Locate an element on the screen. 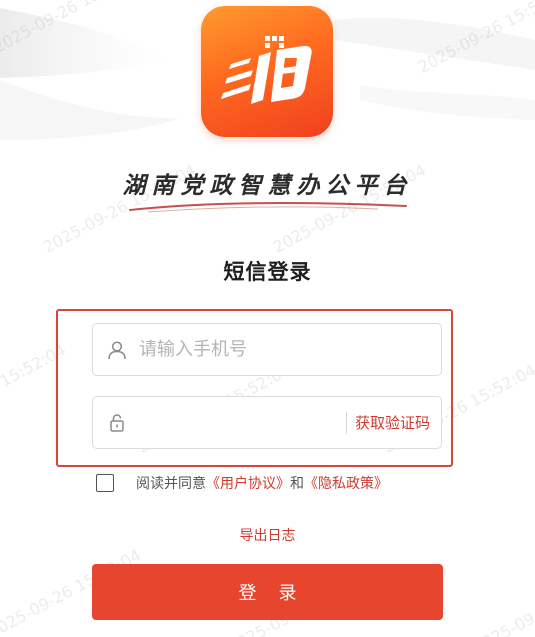 The height and width of the screenshot is (637, 535). app-logo is located at coordinates (267, 71).